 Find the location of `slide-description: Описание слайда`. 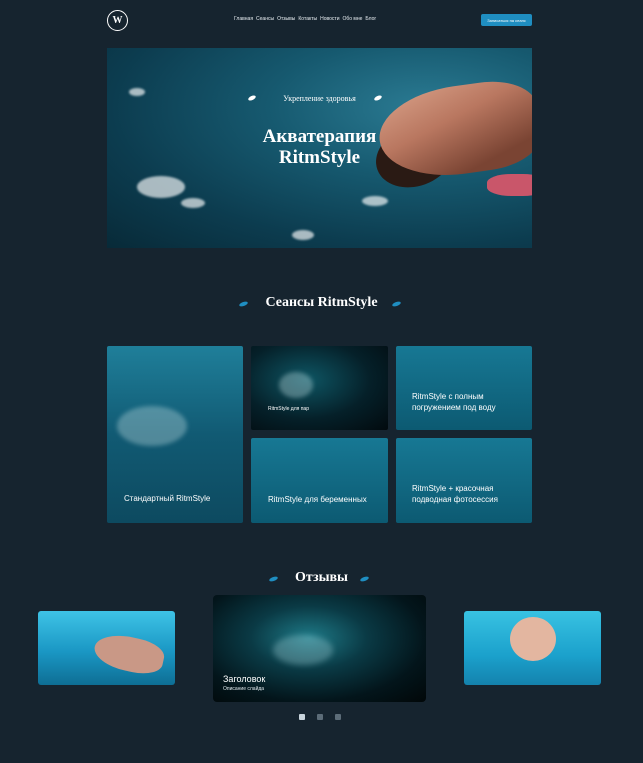

slide-description: Описание слайда is located at coordinates (244, 689).